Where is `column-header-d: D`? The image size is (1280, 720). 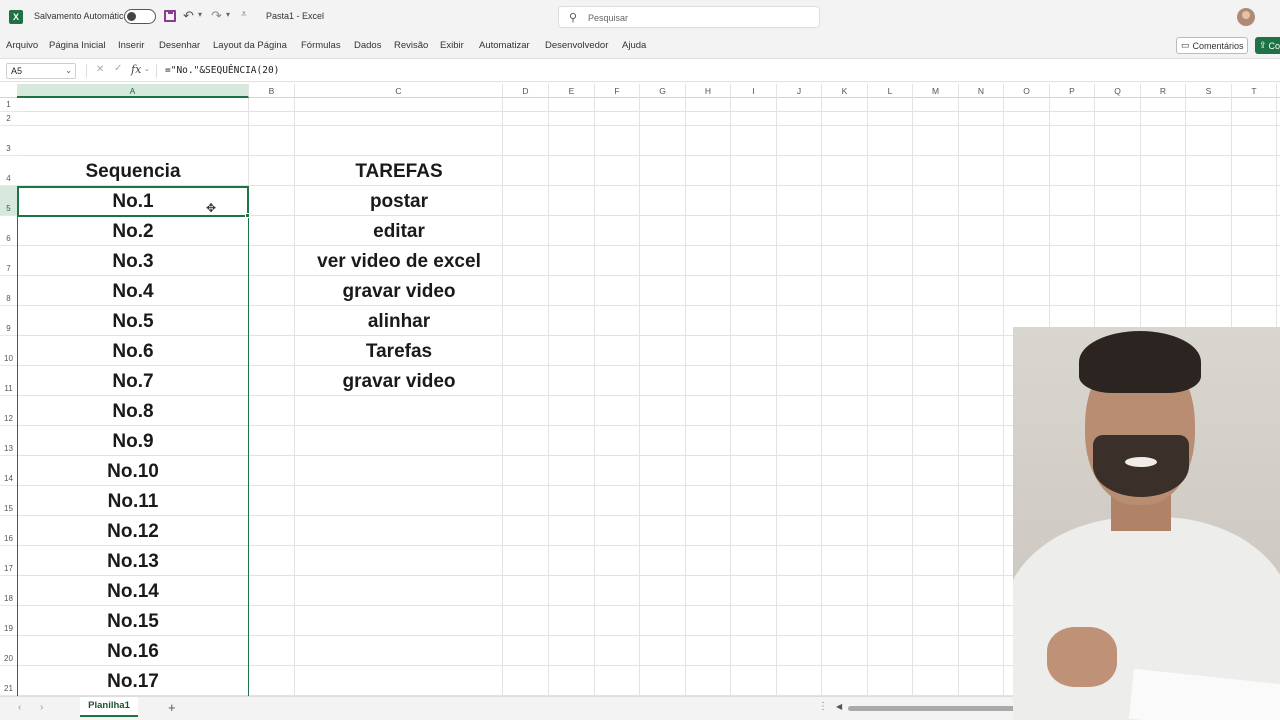 column-header-d: D is located at coordinates (526, 91).